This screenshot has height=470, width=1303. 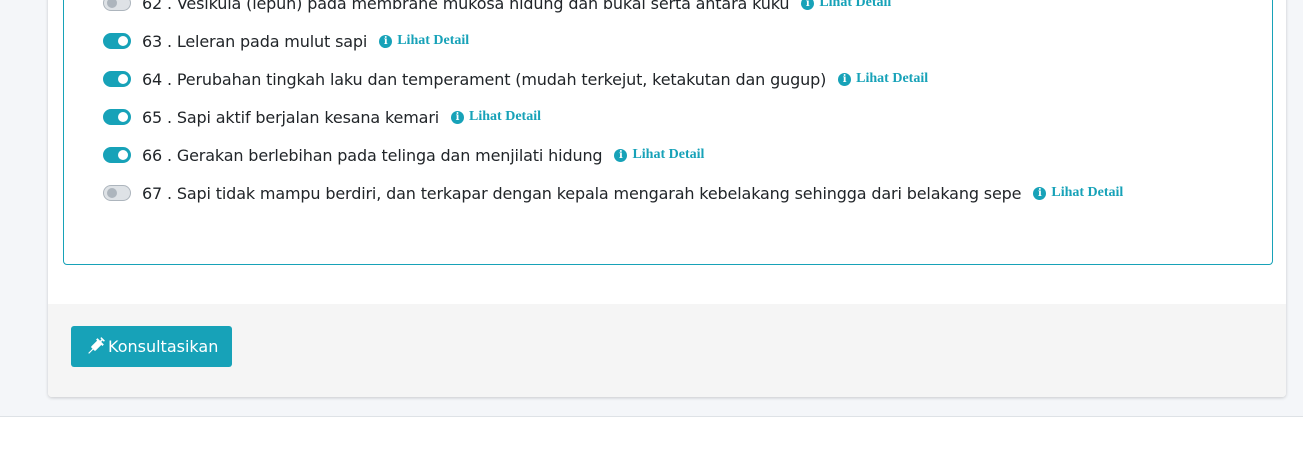 I want to click on consult-button: Konsultasikan, so click(x=152, y=346).